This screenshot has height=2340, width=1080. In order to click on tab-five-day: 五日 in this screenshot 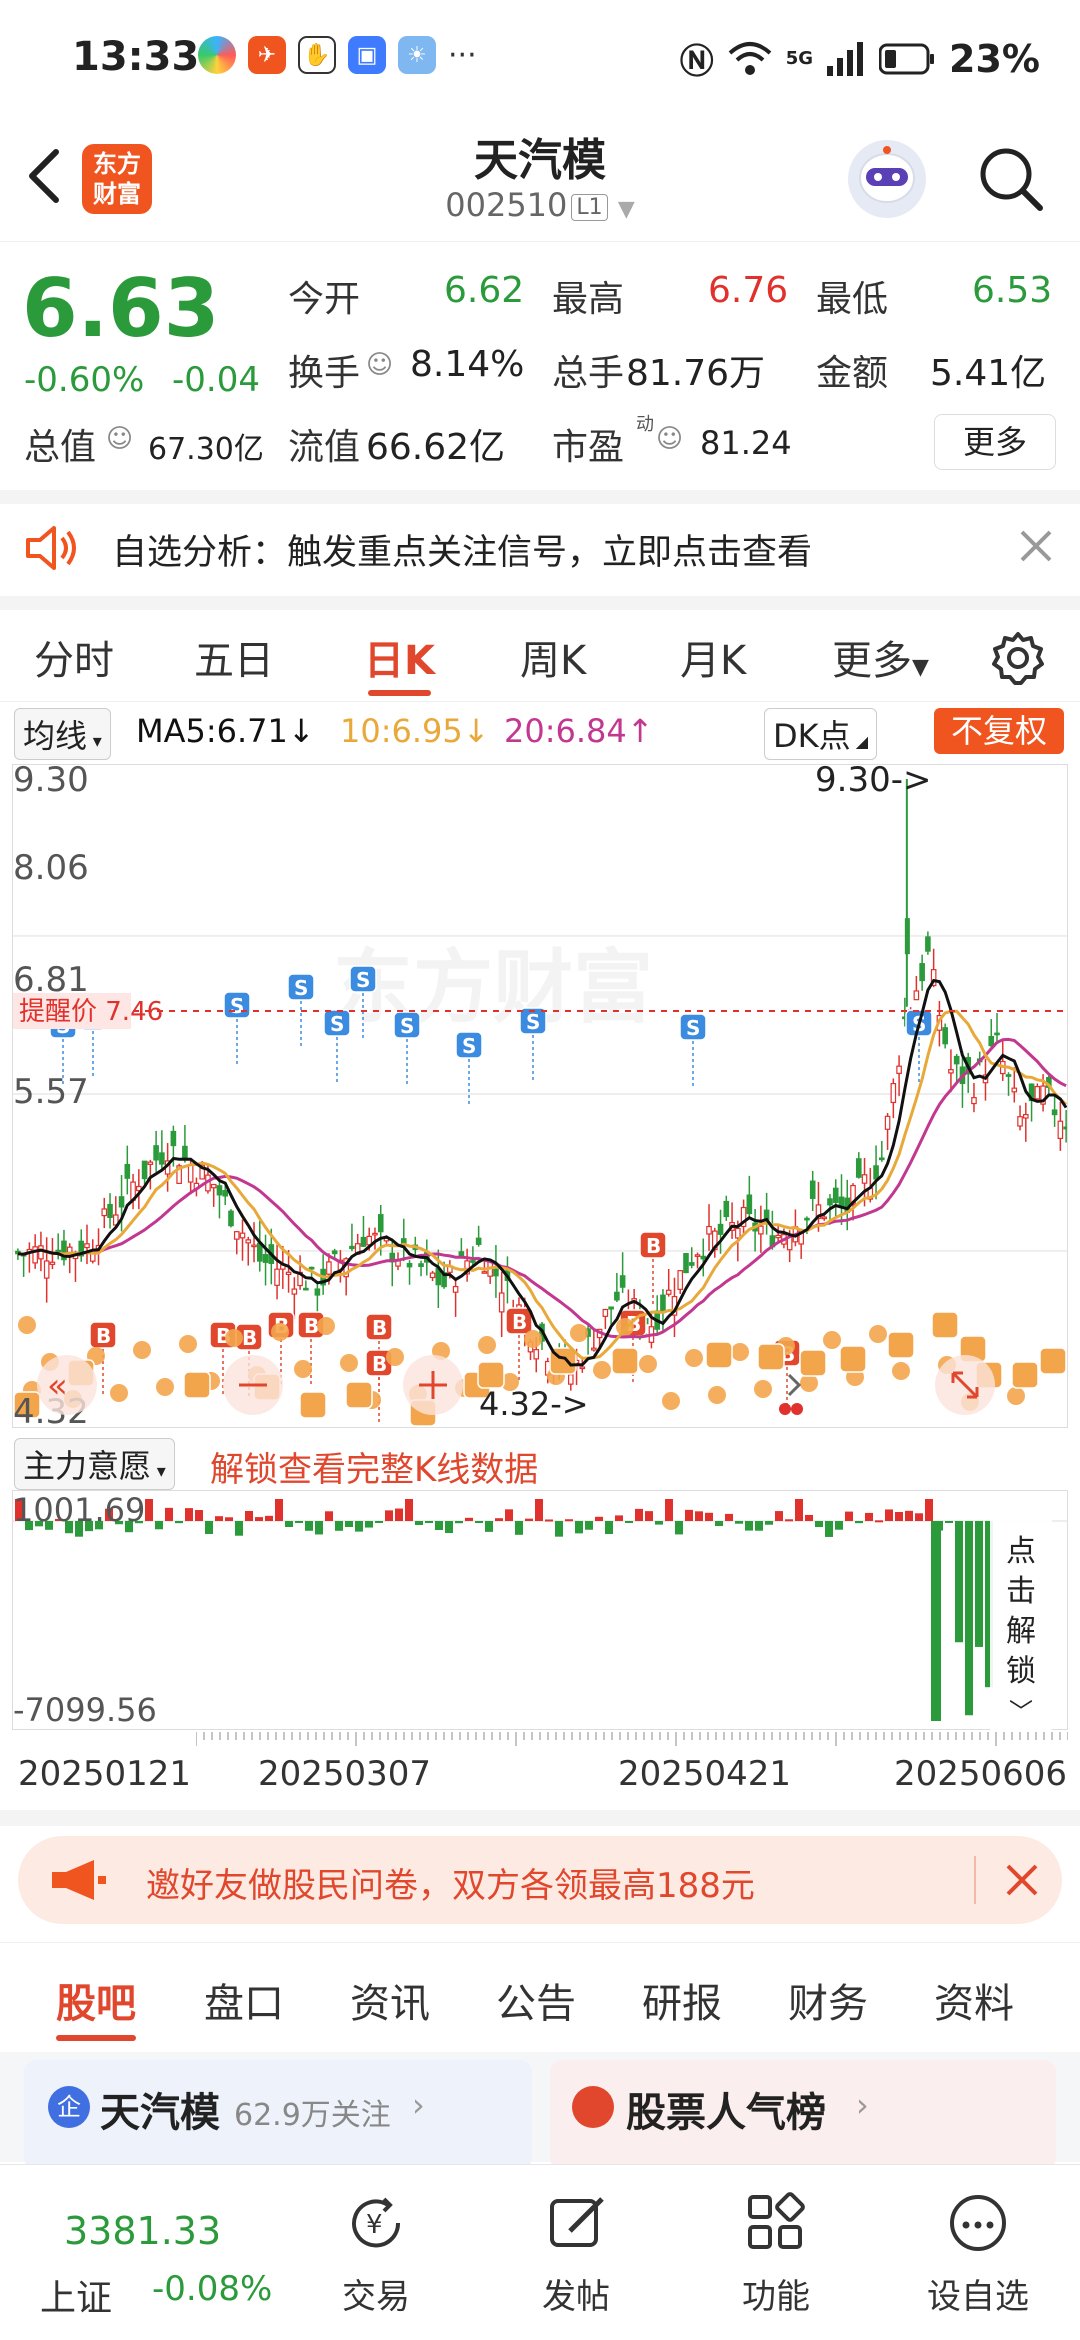, I will do `click(234, 657)`.